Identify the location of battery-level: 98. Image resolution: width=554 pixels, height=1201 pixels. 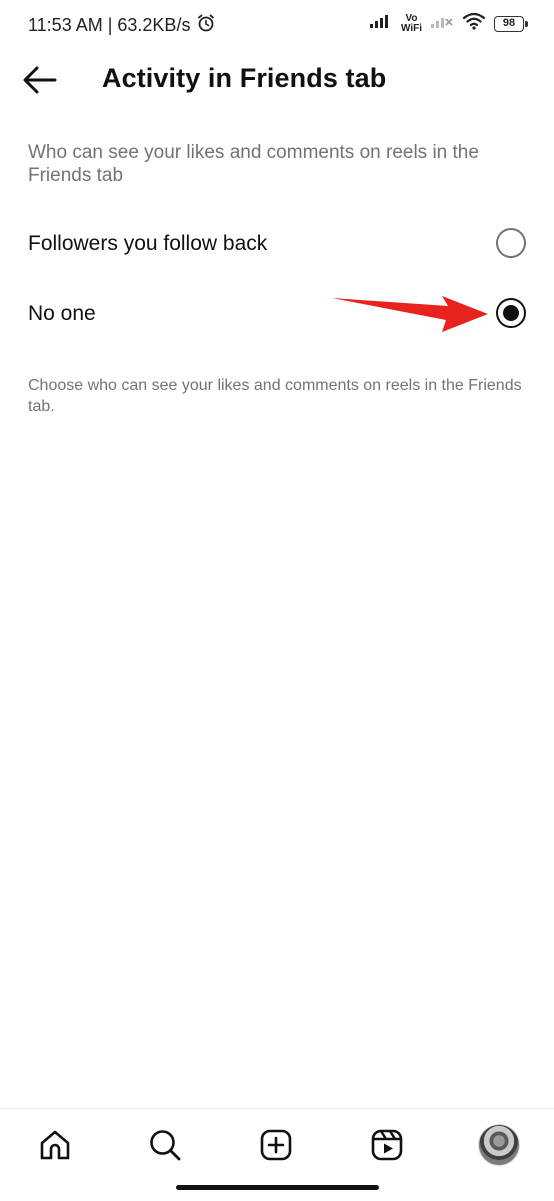
(509, 22).